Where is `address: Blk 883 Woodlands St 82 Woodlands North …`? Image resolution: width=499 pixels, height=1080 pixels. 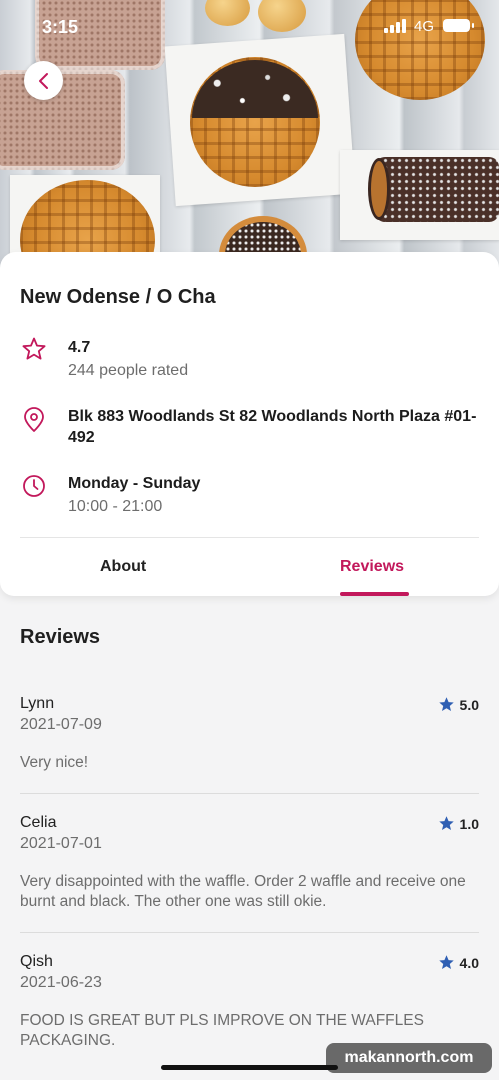
address: Blk 883 Woodlands St 82 Woodlands North … is located at coordinates (272, 427).